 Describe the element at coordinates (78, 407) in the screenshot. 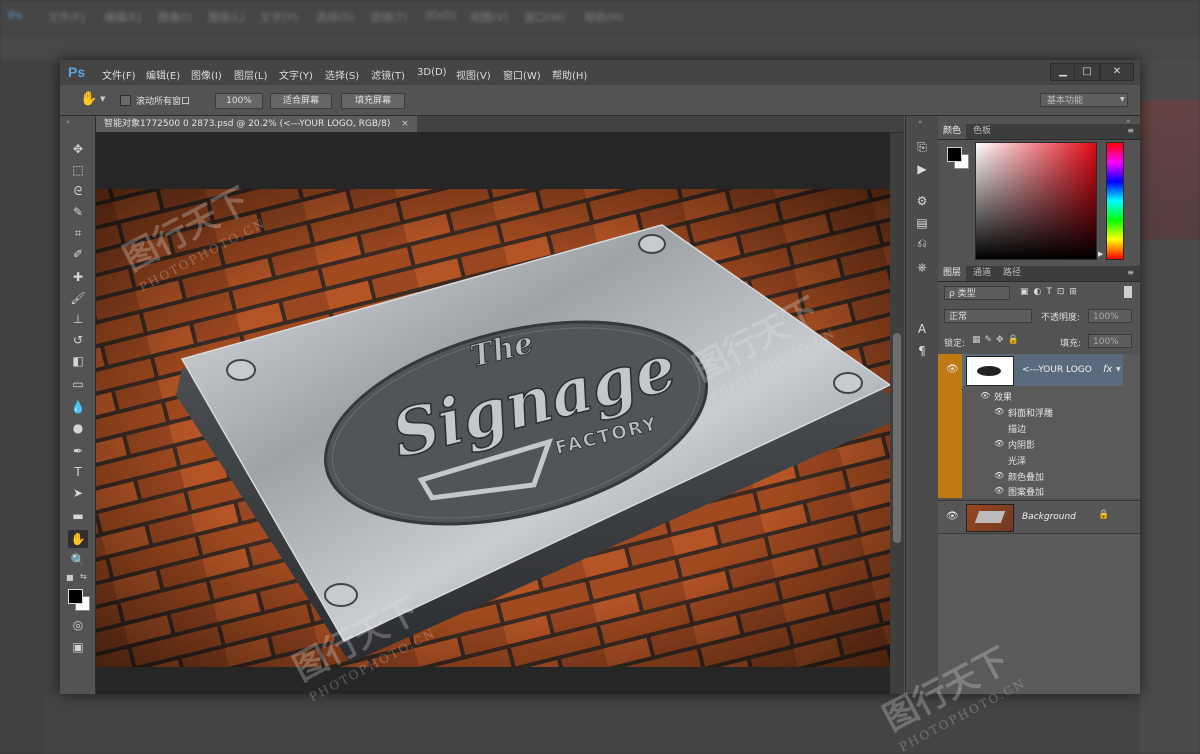

I see `blur-tool-icon: 💧` at that location.